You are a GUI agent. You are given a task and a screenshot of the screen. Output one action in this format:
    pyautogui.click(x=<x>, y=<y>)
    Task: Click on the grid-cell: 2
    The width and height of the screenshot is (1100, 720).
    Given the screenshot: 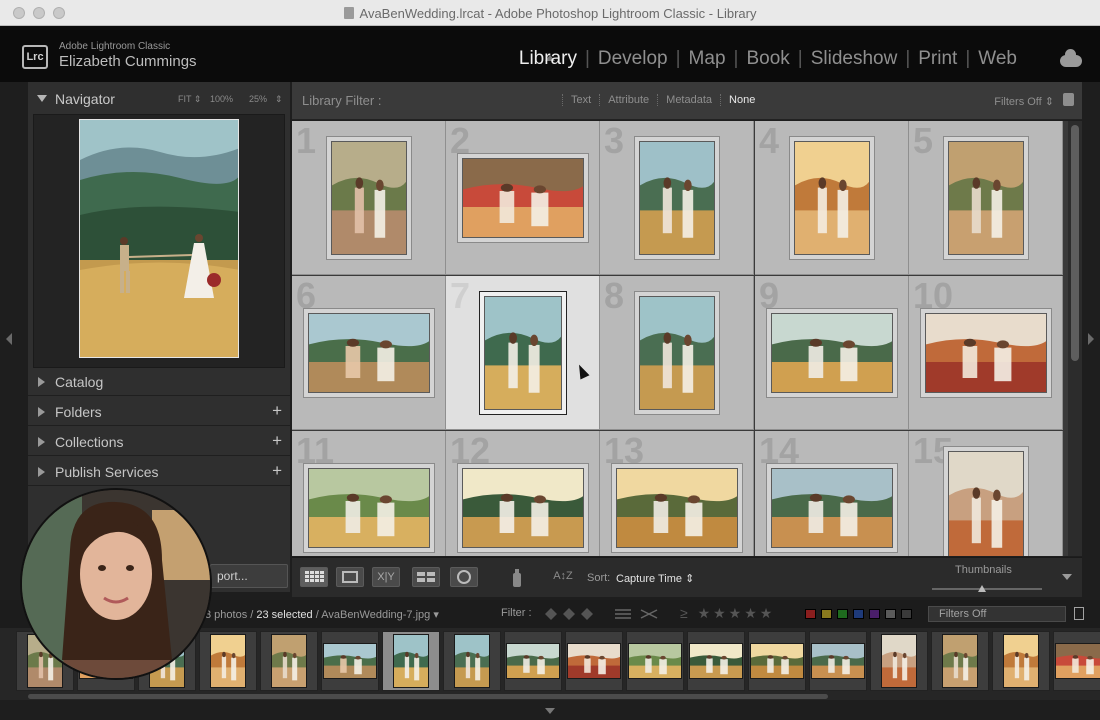 What is the action you would take?
    pyautogui.click(x=523, y=198)
    